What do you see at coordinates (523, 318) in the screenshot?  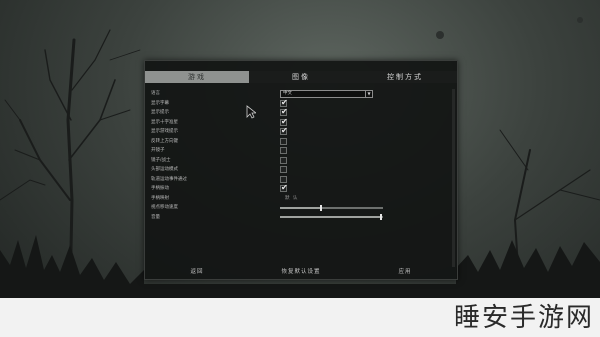 I see `site-watermark: 睡安手游网` at bounding box center [523, 318].